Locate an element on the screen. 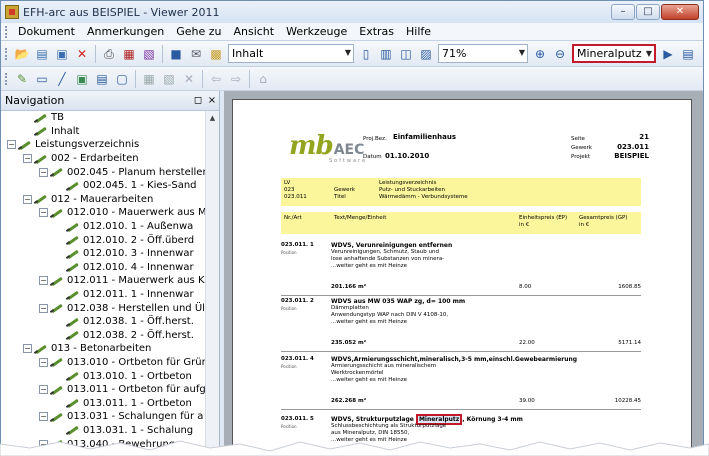 The image size is (709, 456). tree-item-label: 002 - Erdarbeiten is located at coordinates (95, 159).